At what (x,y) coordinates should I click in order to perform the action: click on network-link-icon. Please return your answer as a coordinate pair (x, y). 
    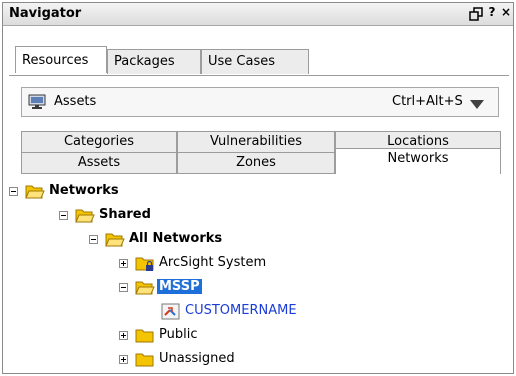
    Looking at the image, I should click on (171, 311).